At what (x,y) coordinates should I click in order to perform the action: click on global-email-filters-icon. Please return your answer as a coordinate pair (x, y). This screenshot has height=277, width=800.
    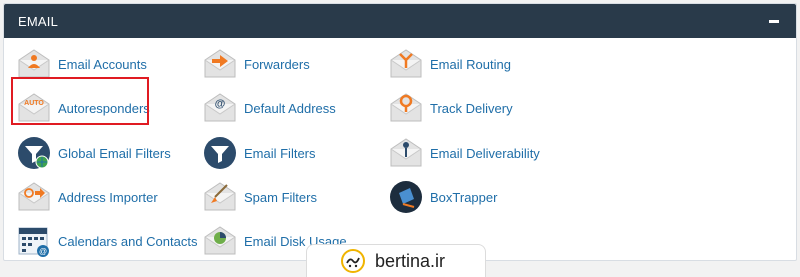
    Looking at the image, I should click on (34, 153).